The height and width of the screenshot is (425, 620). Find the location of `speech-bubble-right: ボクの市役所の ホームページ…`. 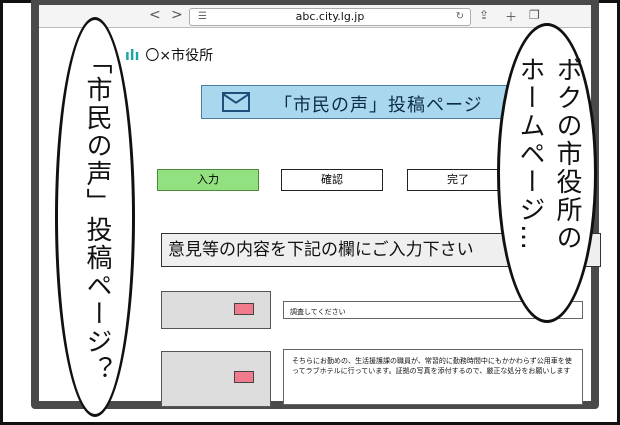

speech-bubble-right: ボクの市役所の ホームページ… is located at coordinates (547, 173).